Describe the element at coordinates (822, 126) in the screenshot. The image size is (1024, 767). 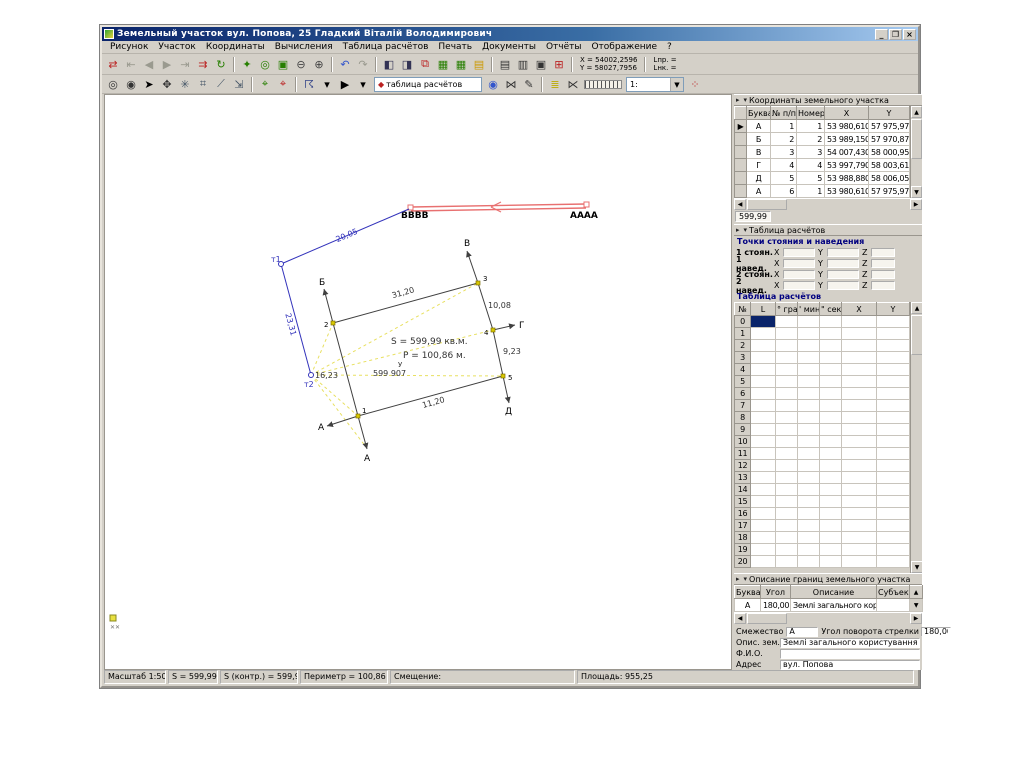
I see `table-row: ▶А1153 980,610057 975,970` at that location.